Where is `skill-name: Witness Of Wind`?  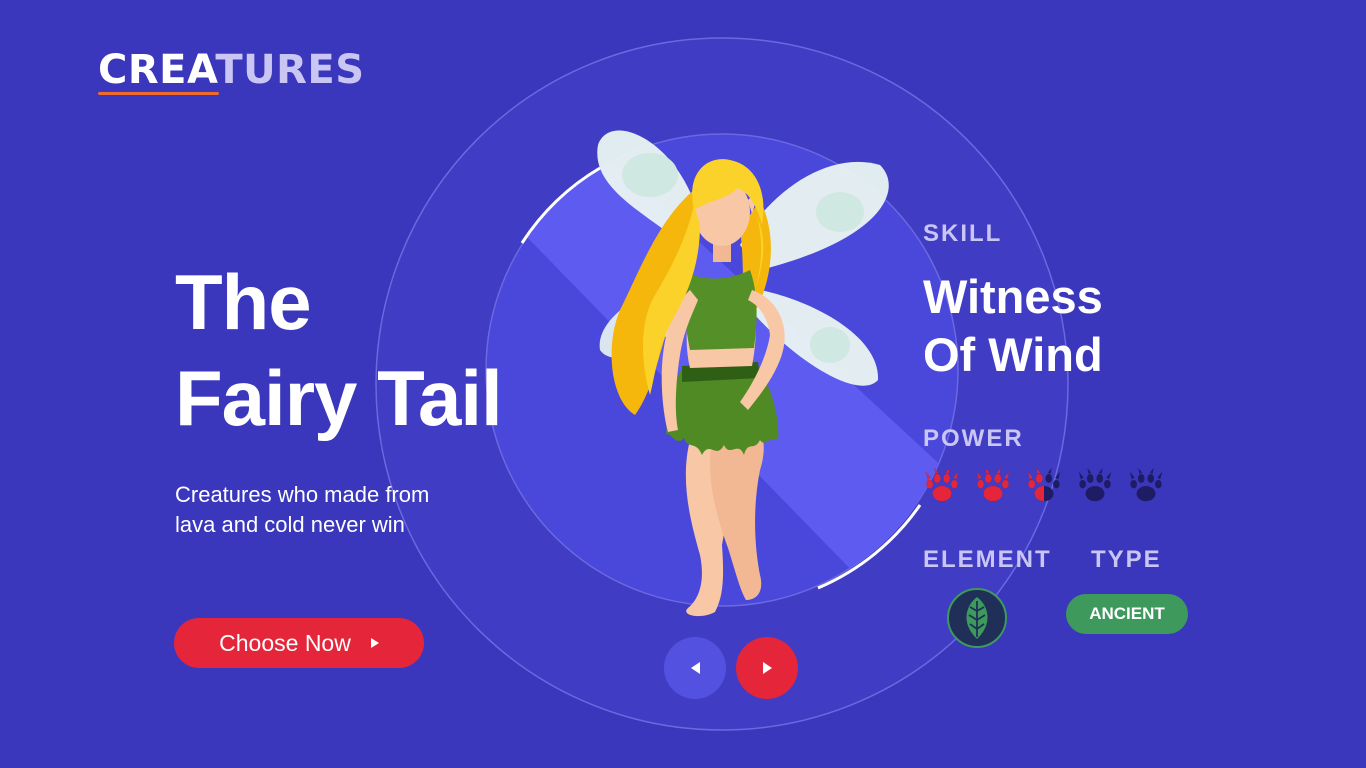 skill-name: Witness Of Wind is located at coordinates (1013, 326).